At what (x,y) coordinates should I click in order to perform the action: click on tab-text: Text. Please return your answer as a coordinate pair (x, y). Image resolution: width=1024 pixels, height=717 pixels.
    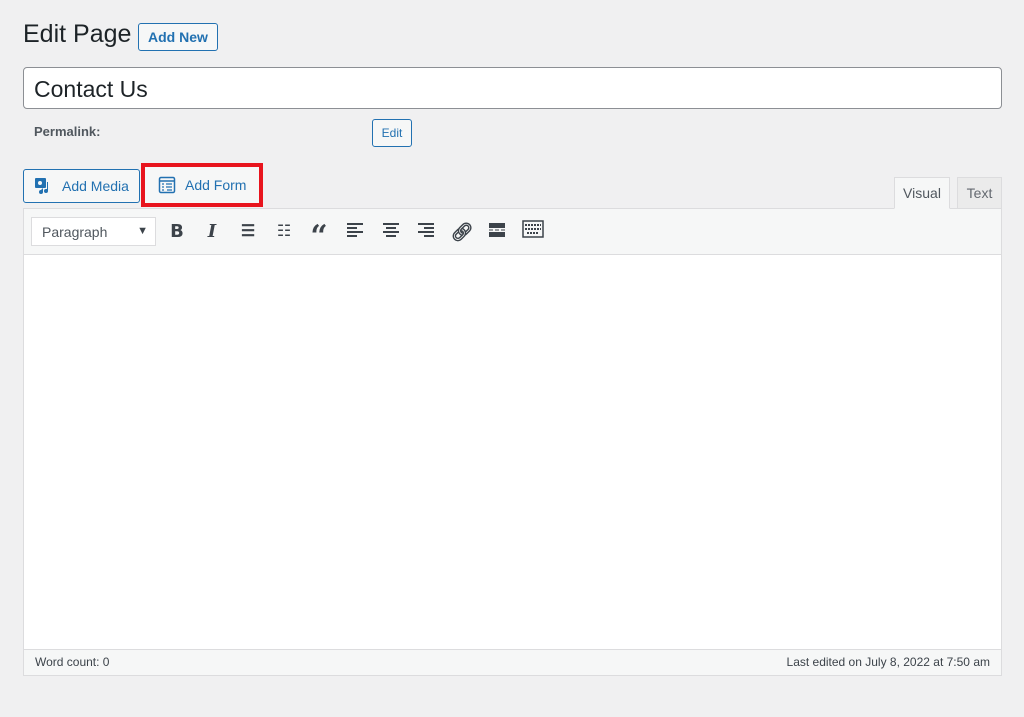
    Looking at the image, I should click on (979, 193).